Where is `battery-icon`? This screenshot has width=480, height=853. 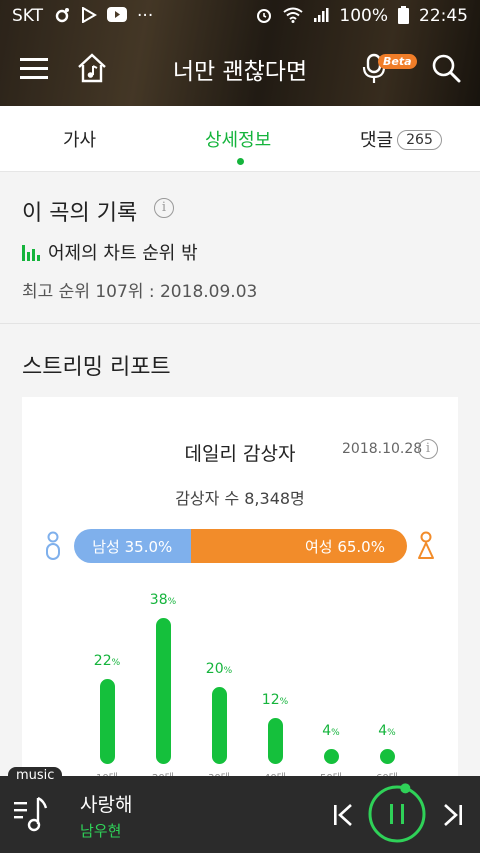 battery-icon is located at coordinates (403, 16).